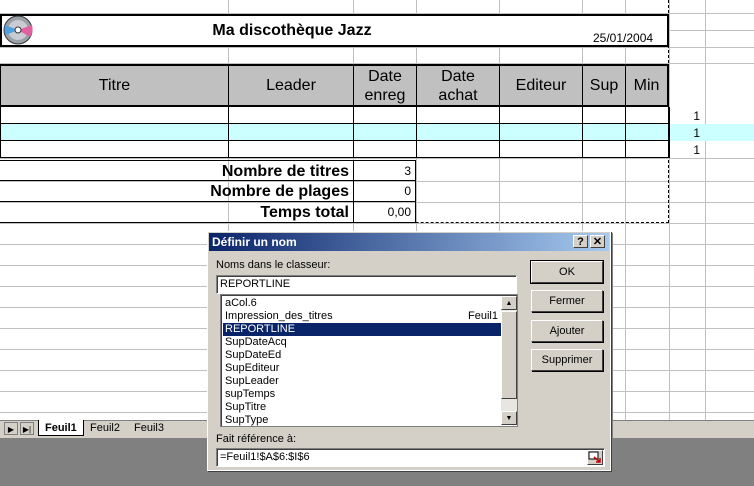  What do you see at coordinates (362, 316) in the screenshot?
I see `list-item: Impression_des_titres Feuil1` at bounding box center [362, 316].